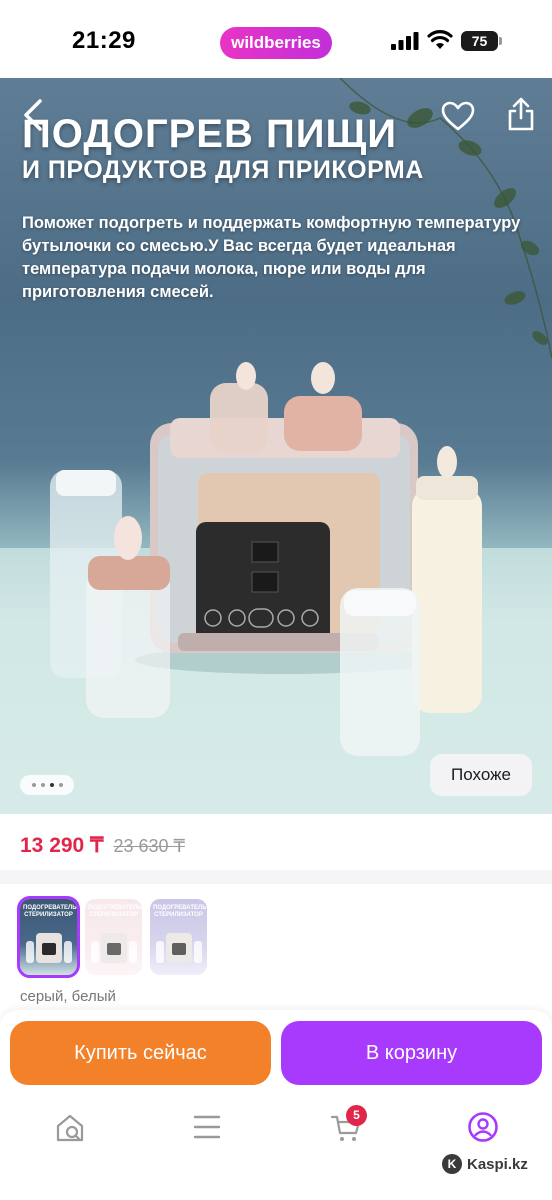 The height and width of the screenshot is (1200, 552). What do you see at coordinates (497, 1164) in the screenshot?
I see `kaspi-text: Kaspi.kz` at bounding box center [497, 1164].